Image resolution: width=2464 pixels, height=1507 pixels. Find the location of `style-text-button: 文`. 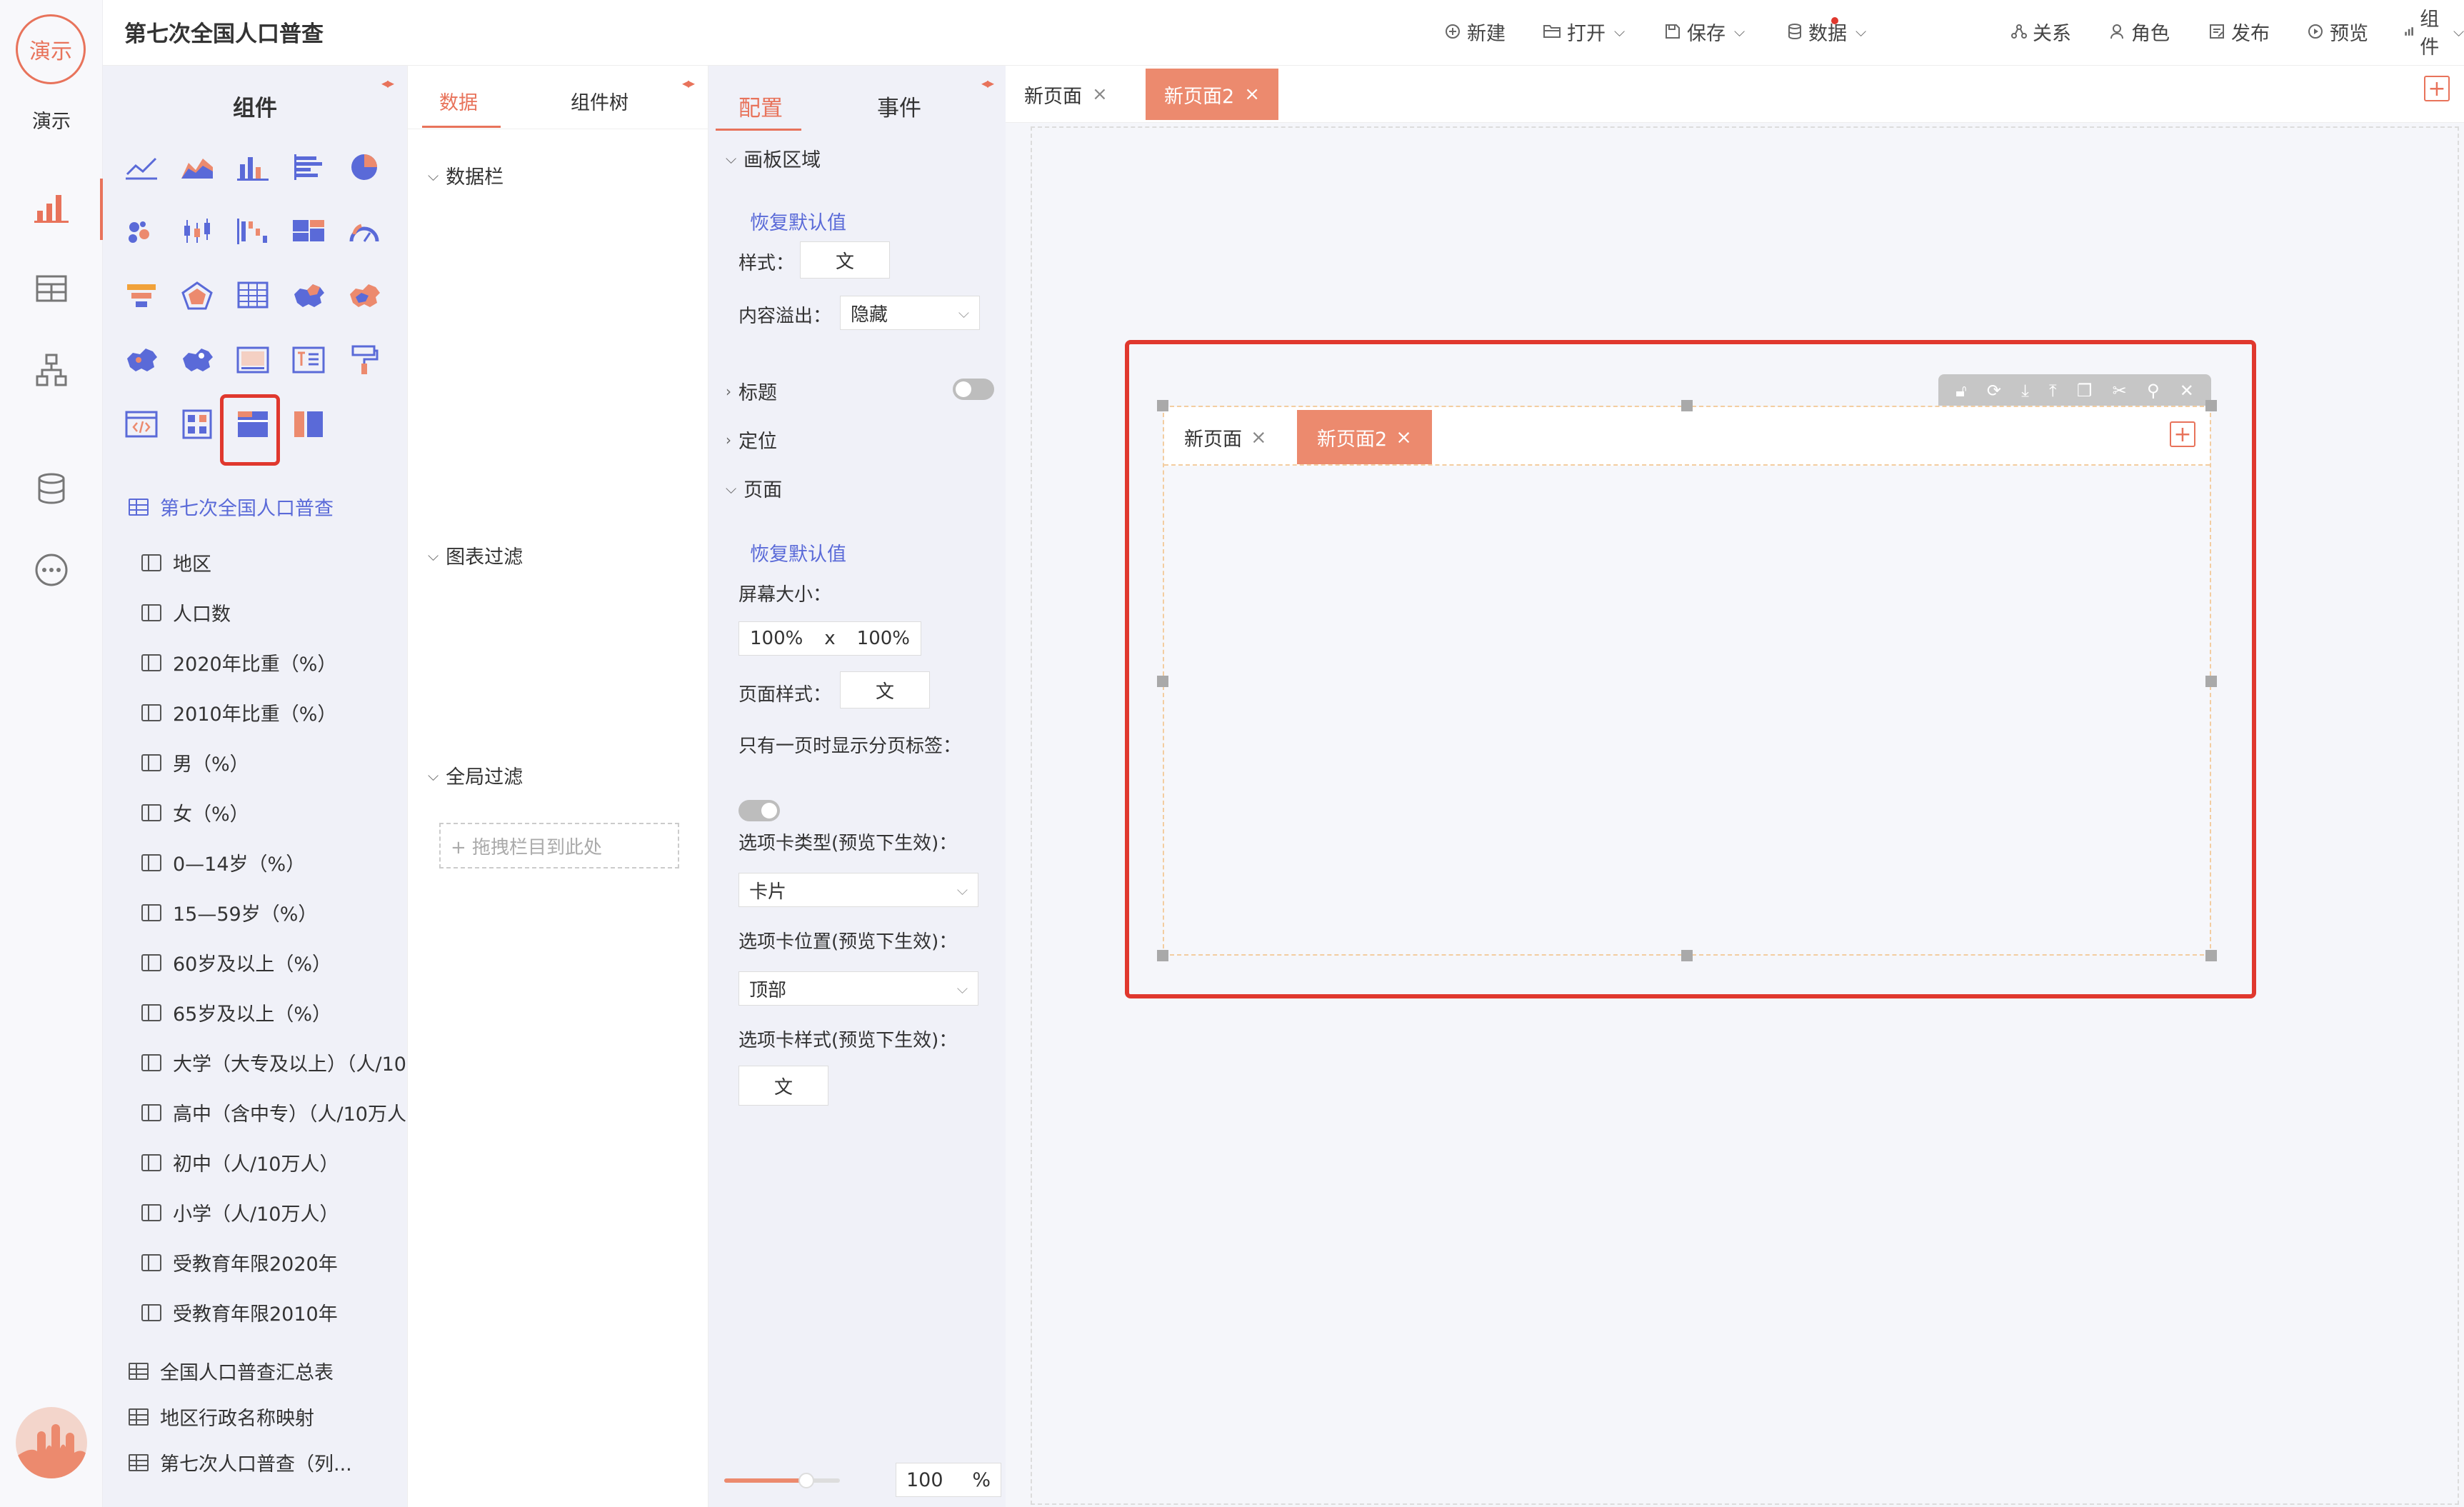

style-text-button: 文 is located at coordinates (845, 260).